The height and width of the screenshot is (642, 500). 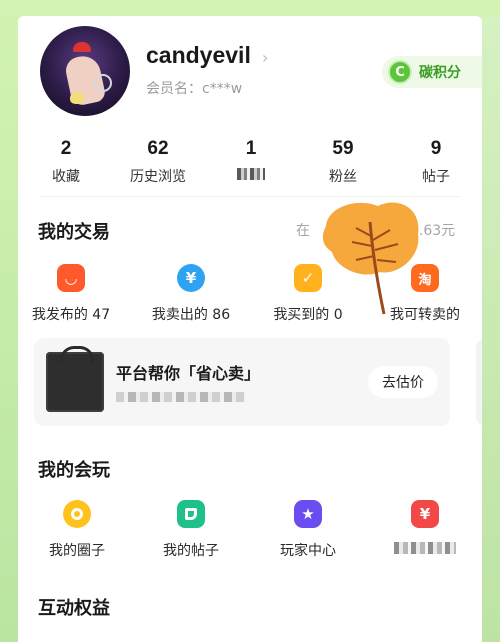 I want to click on member-name: 会员名：c***w, so click(x=194, y=89).